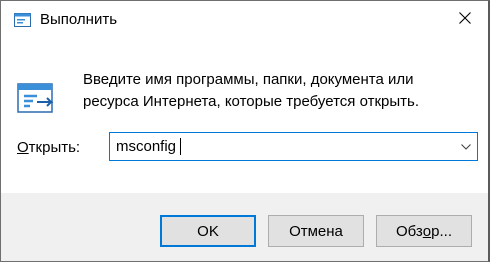 The height and width of the screenshot is (277, 494). Describe the element at coordinates (54, 147) in the screenshot. I see `open-label-text: ткрыть:` at that location.